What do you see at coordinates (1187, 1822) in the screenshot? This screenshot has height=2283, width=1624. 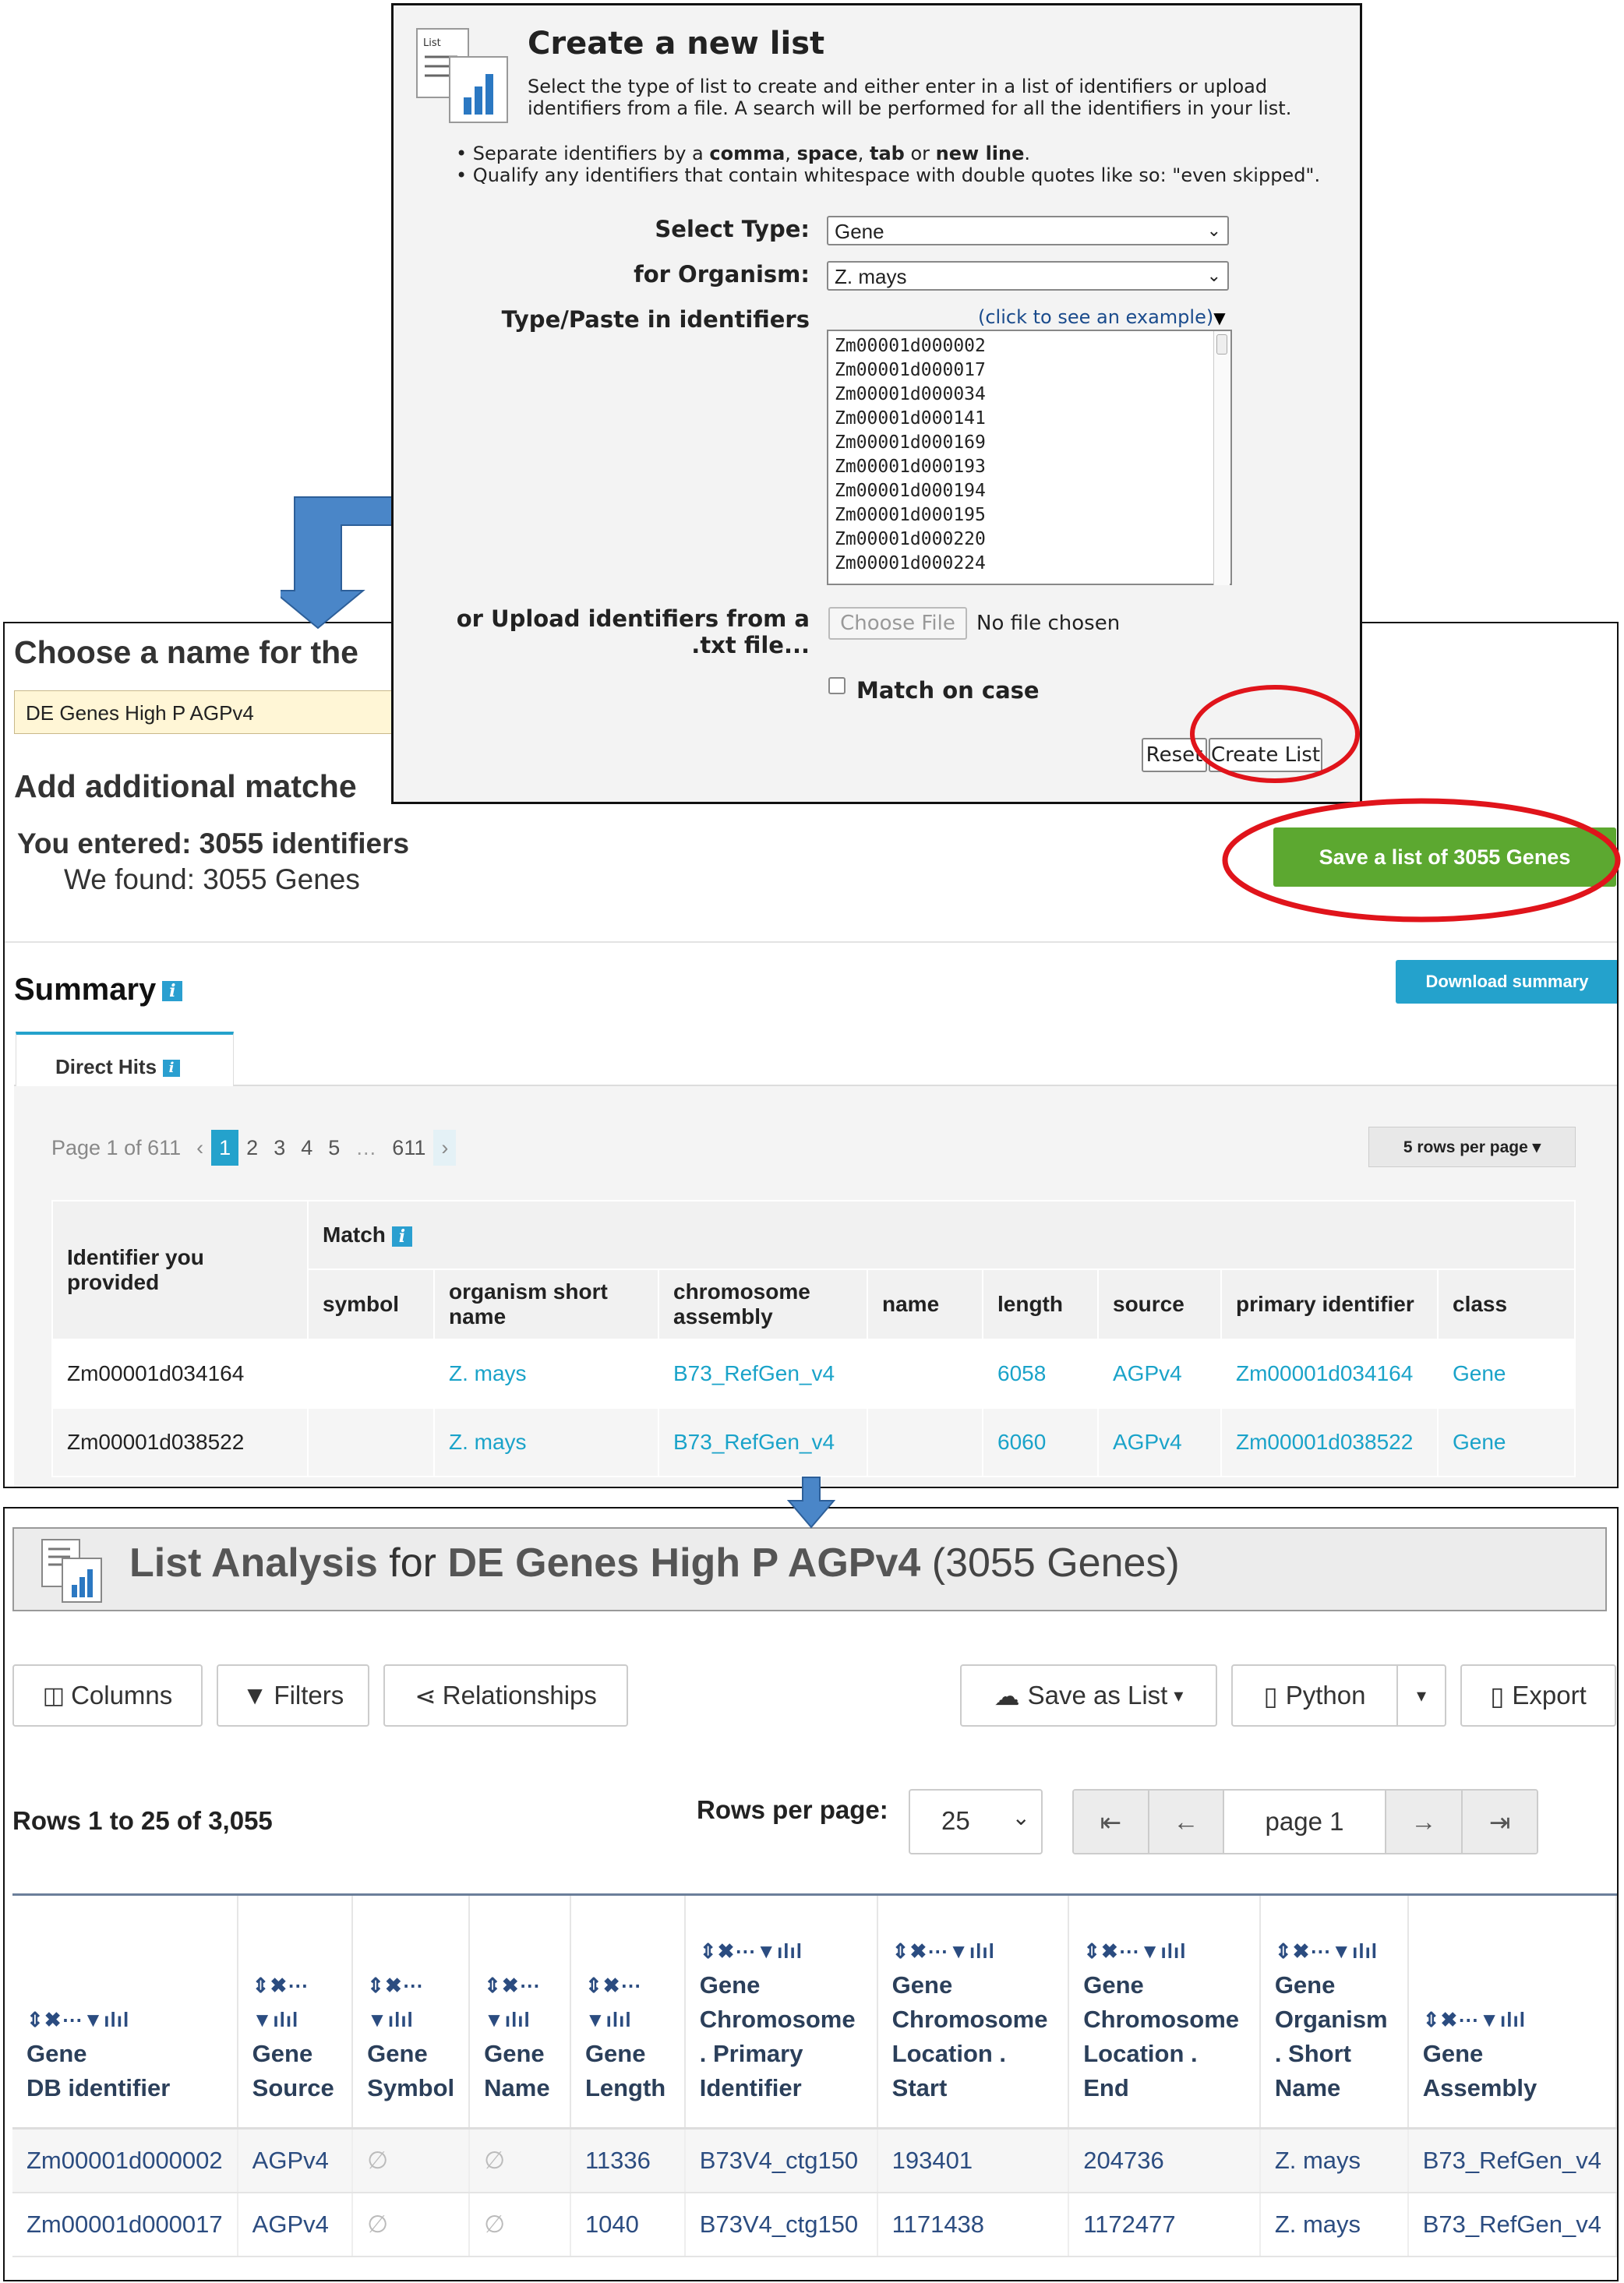 I see `prev-page-button: ←` at bounding box center [1187, 1822].